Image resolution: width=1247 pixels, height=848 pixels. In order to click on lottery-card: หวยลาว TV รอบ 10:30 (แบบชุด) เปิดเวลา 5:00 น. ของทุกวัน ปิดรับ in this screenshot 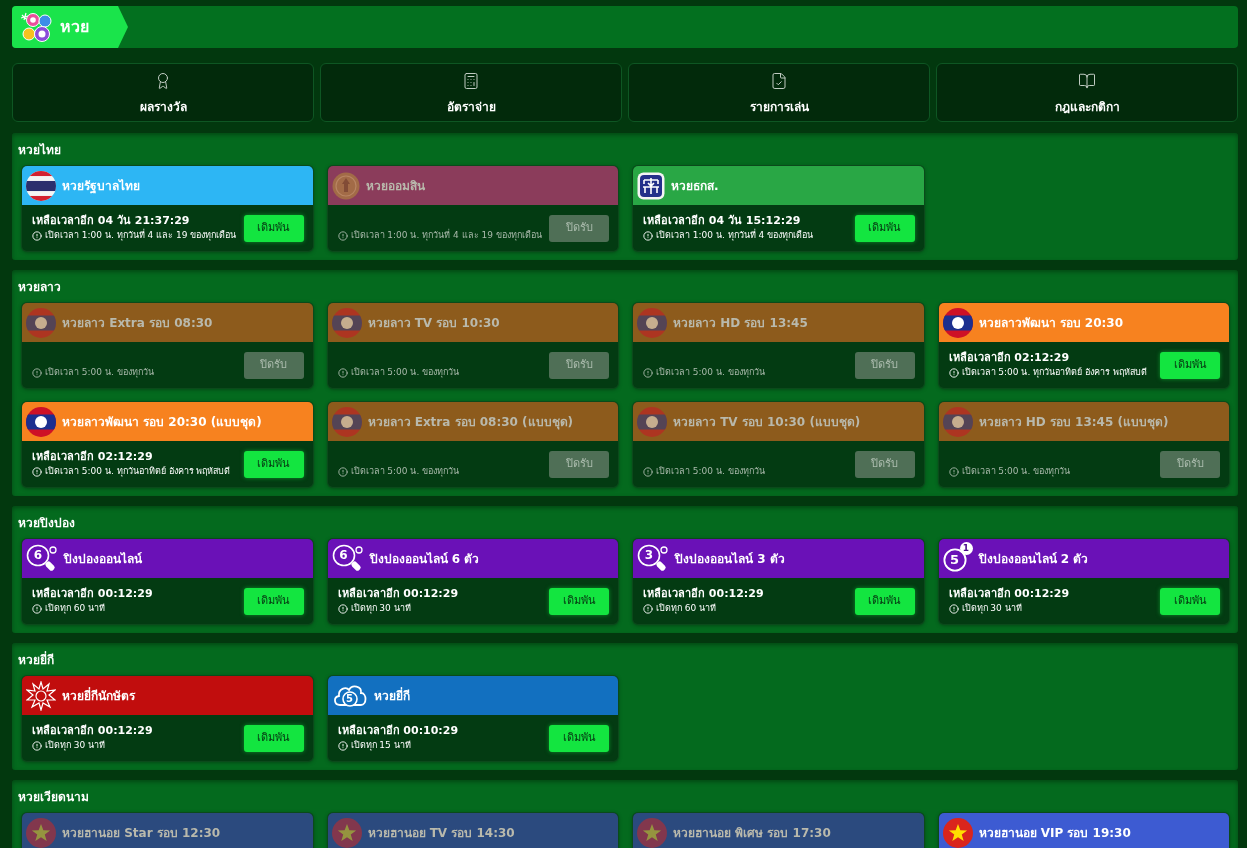, I will do `click(778, 444)`.